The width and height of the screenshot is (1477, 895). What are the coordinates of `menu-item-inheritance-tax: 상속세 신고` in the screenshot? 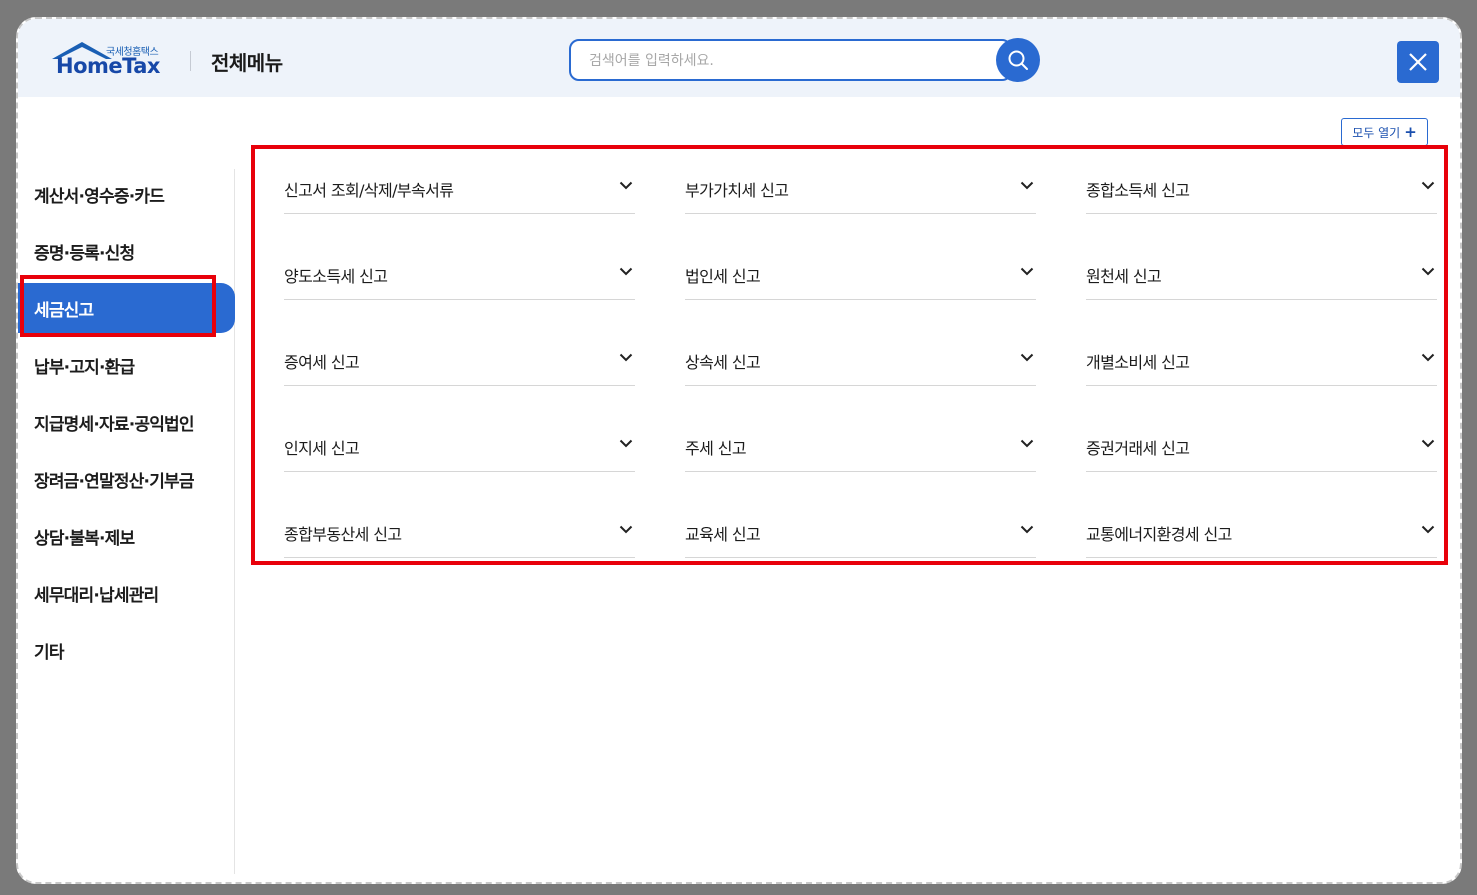 It's located at (860, 364).